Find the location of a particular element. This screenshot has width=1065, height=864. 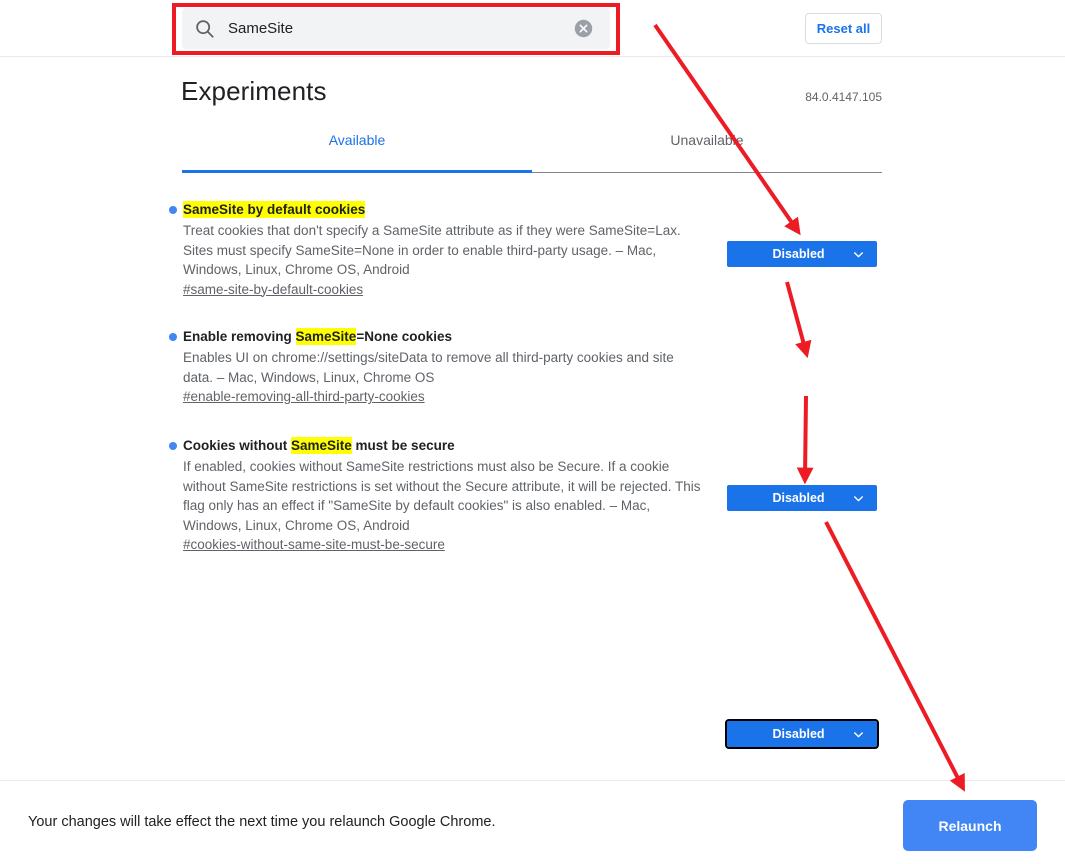

search-field-container is located at coordinates (396, 28).